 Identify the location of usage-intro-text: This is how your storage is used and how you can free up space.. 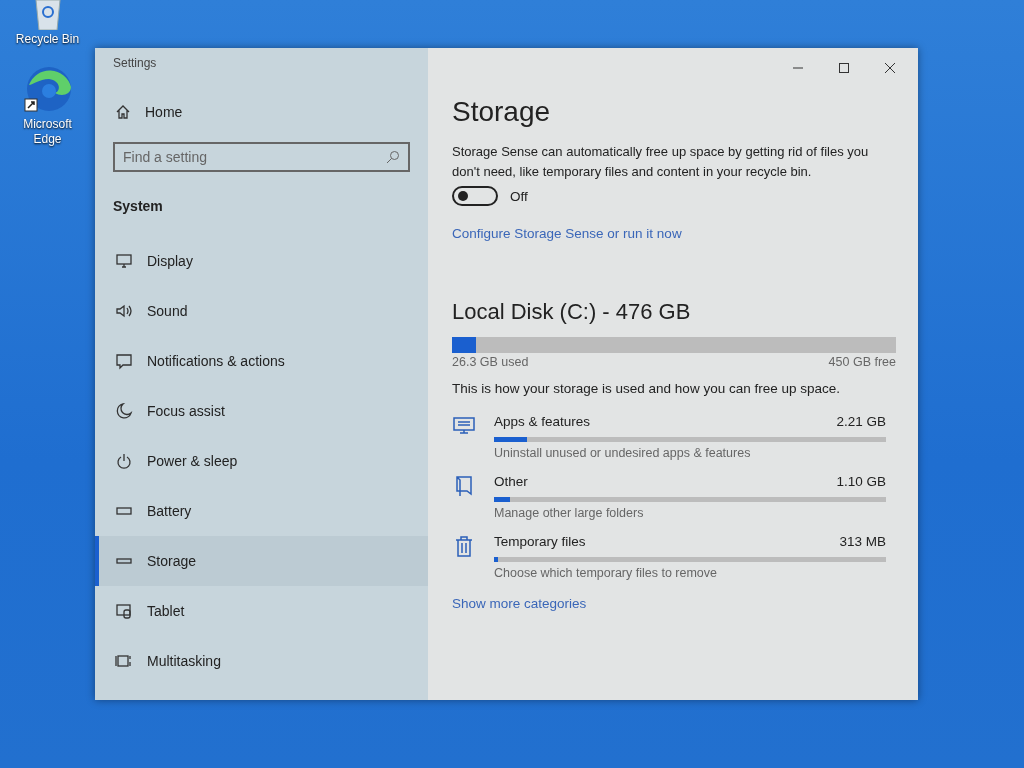
(646, 388).